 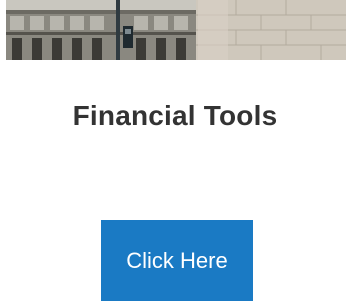 I want to click on click-here-button: Click Here, so click(x=177, y=260).